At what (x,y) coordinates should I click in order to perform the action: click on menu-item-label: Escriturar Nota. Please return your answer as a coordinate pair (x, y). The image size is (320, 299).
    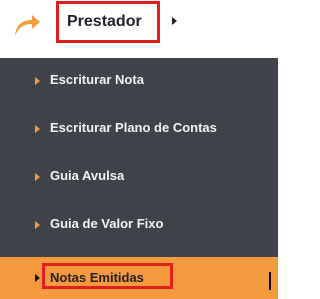
    Looking at the image, I should click on (97, 79).